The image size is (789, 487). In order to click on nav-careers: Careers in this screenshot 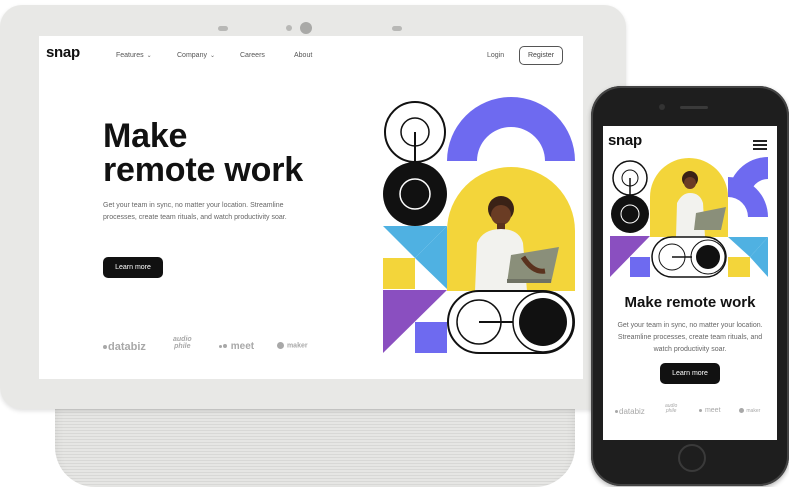, I will do `click(252, 55)`.